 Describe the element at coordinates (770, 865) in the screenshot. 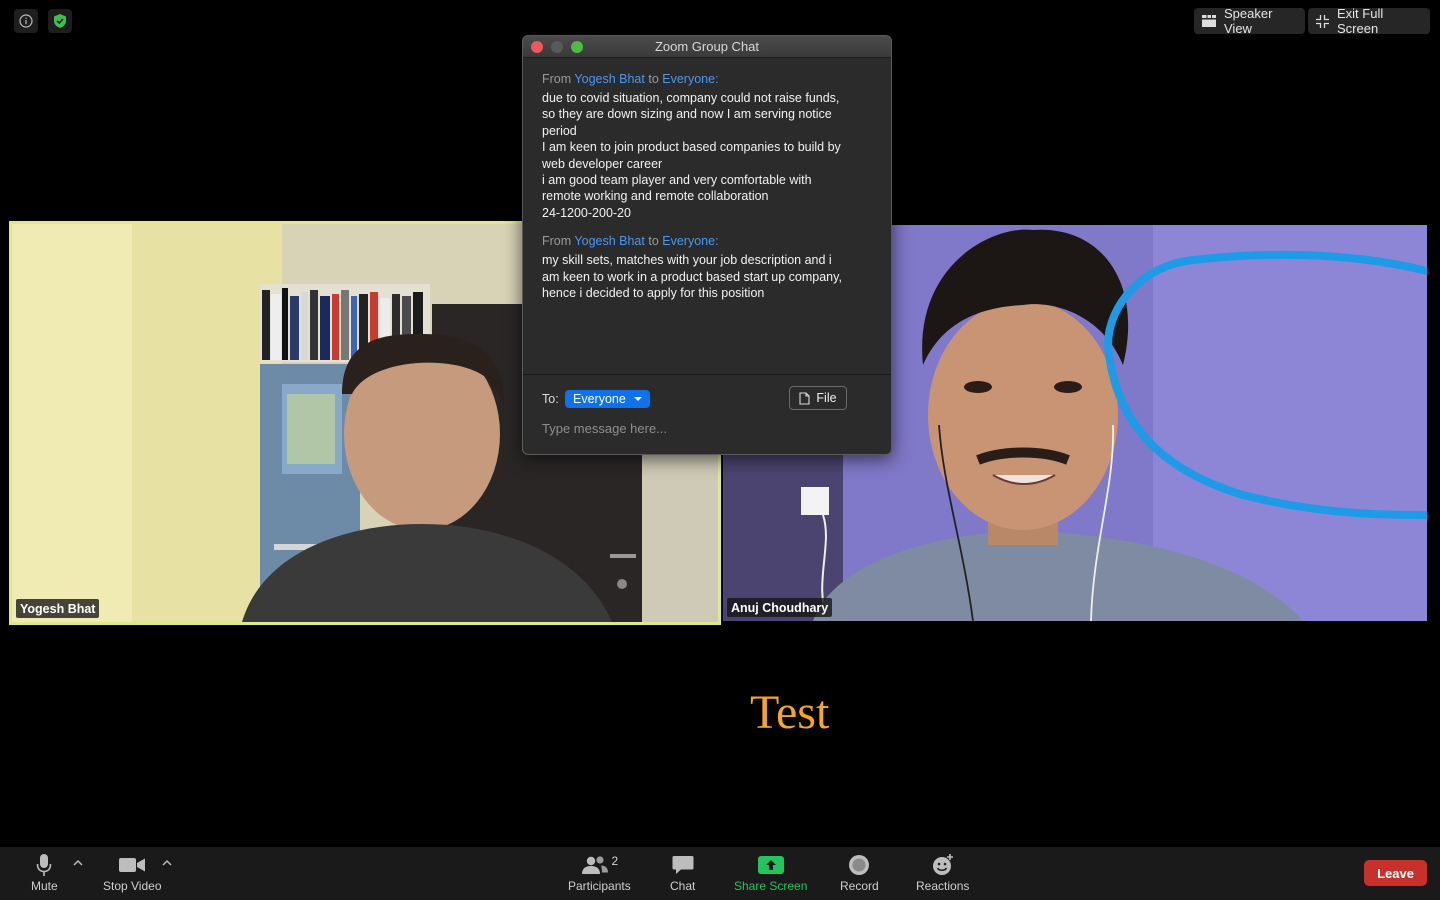

I see `share-screen-icon` at that location.